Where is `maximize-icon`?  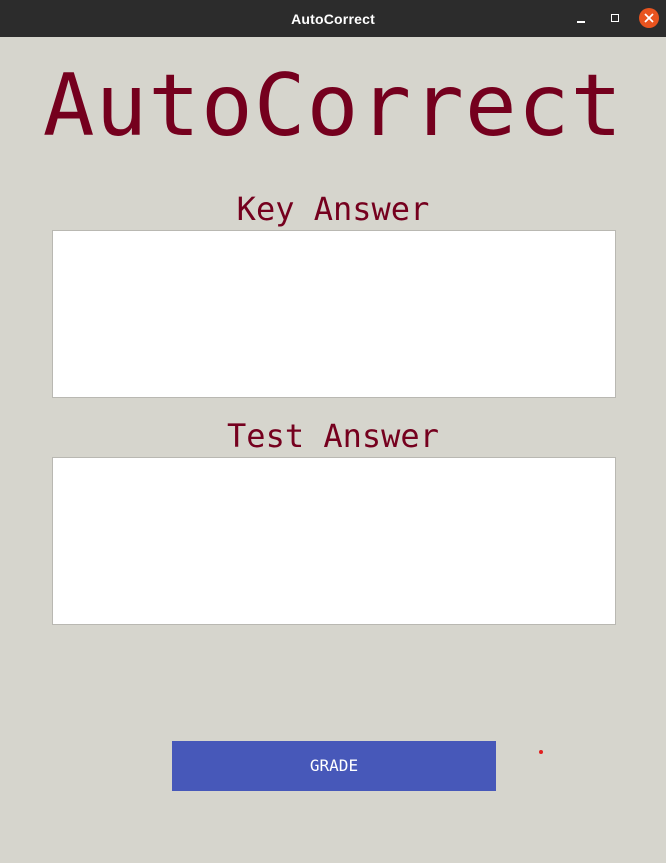
maximize-icon is located at coordinates (615, 18).